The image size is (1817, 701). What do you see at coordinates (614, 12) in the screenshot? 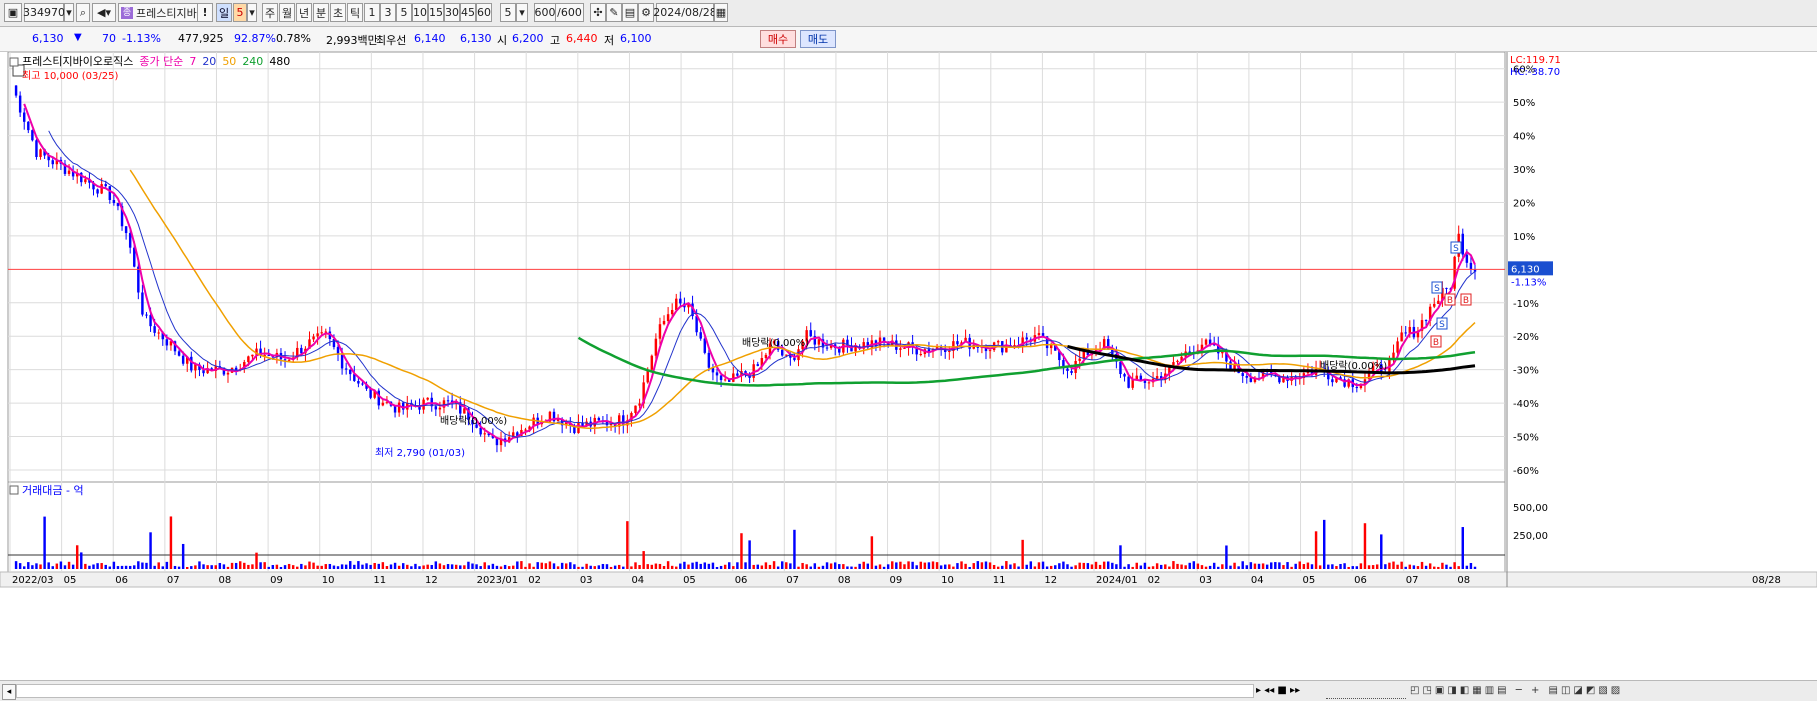
I see `draw-icon: ✎` at bounding box center [614, 12].